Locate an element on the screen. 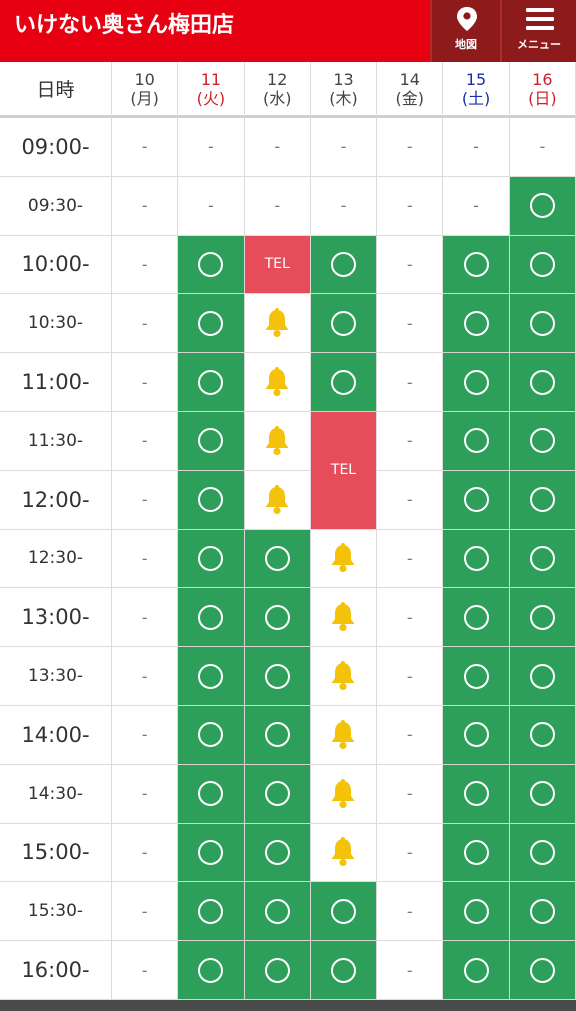 This screenshot has width=576, height=1011. day-weekday: (木) is located at coordinates (343, 98).